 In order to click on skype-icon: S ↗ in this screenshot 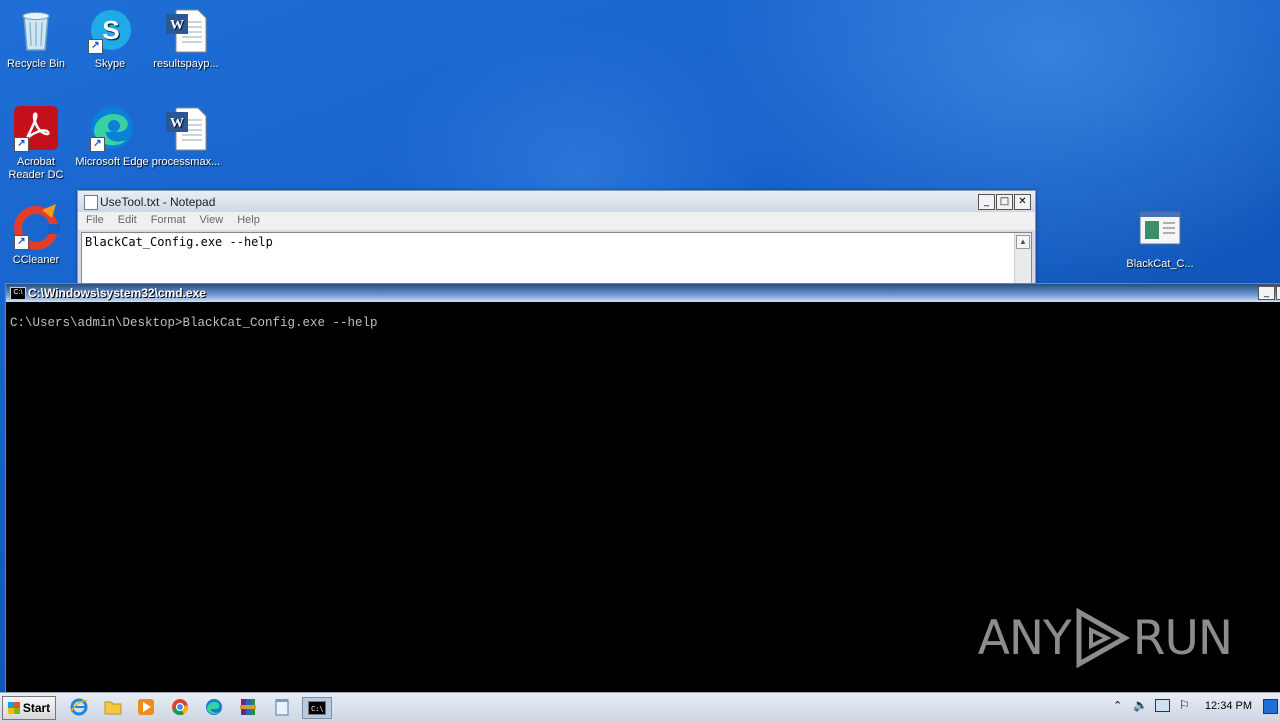, I will do `click(110, 30)`.